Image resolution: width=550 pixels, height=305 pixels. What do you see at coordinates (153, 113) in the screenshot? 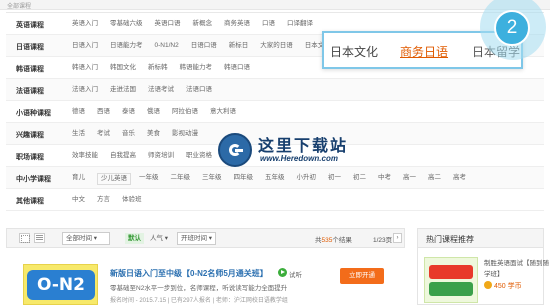
I see `category-link: 俄语` at bounding box center [153, 113].